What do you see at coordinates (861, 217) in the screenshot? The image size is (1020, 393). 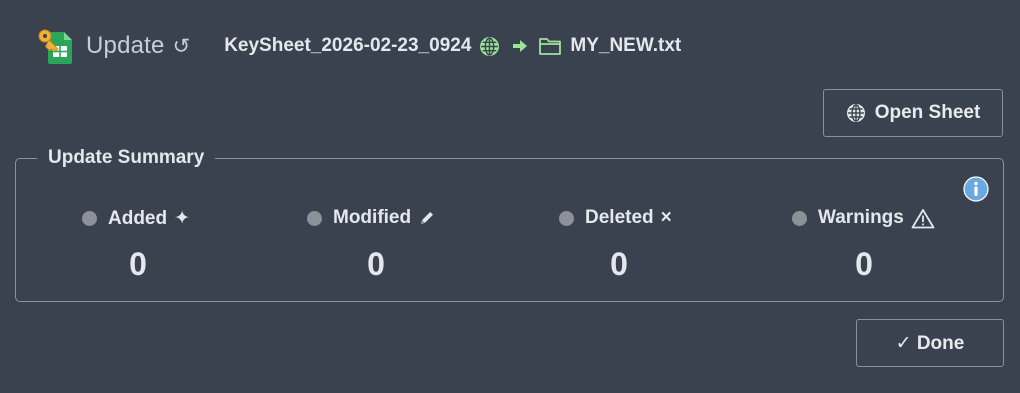 I see `stat-warnings-label: Warnings` at bounding box center [861, 217].